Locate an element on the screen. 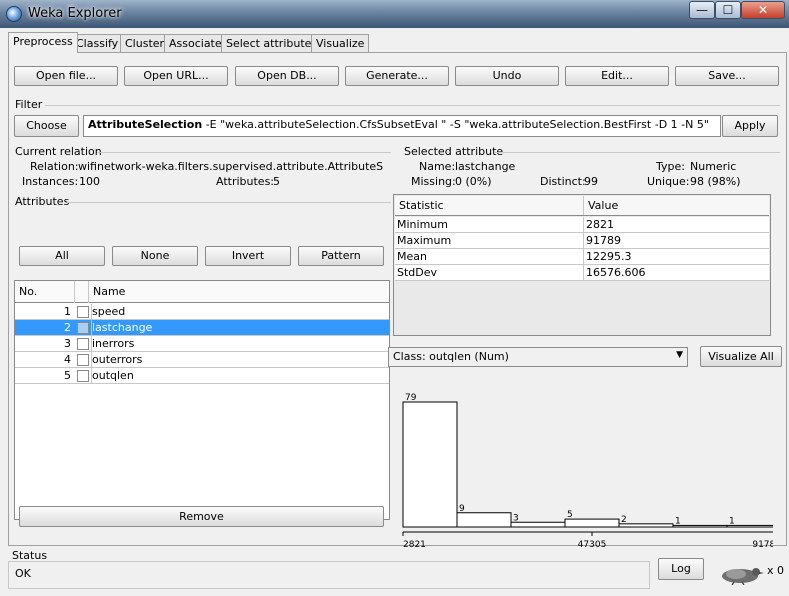 The height and width of the screenshot is (596, 789). apply-filter-button: Apply is located at coordinates (750, 126).